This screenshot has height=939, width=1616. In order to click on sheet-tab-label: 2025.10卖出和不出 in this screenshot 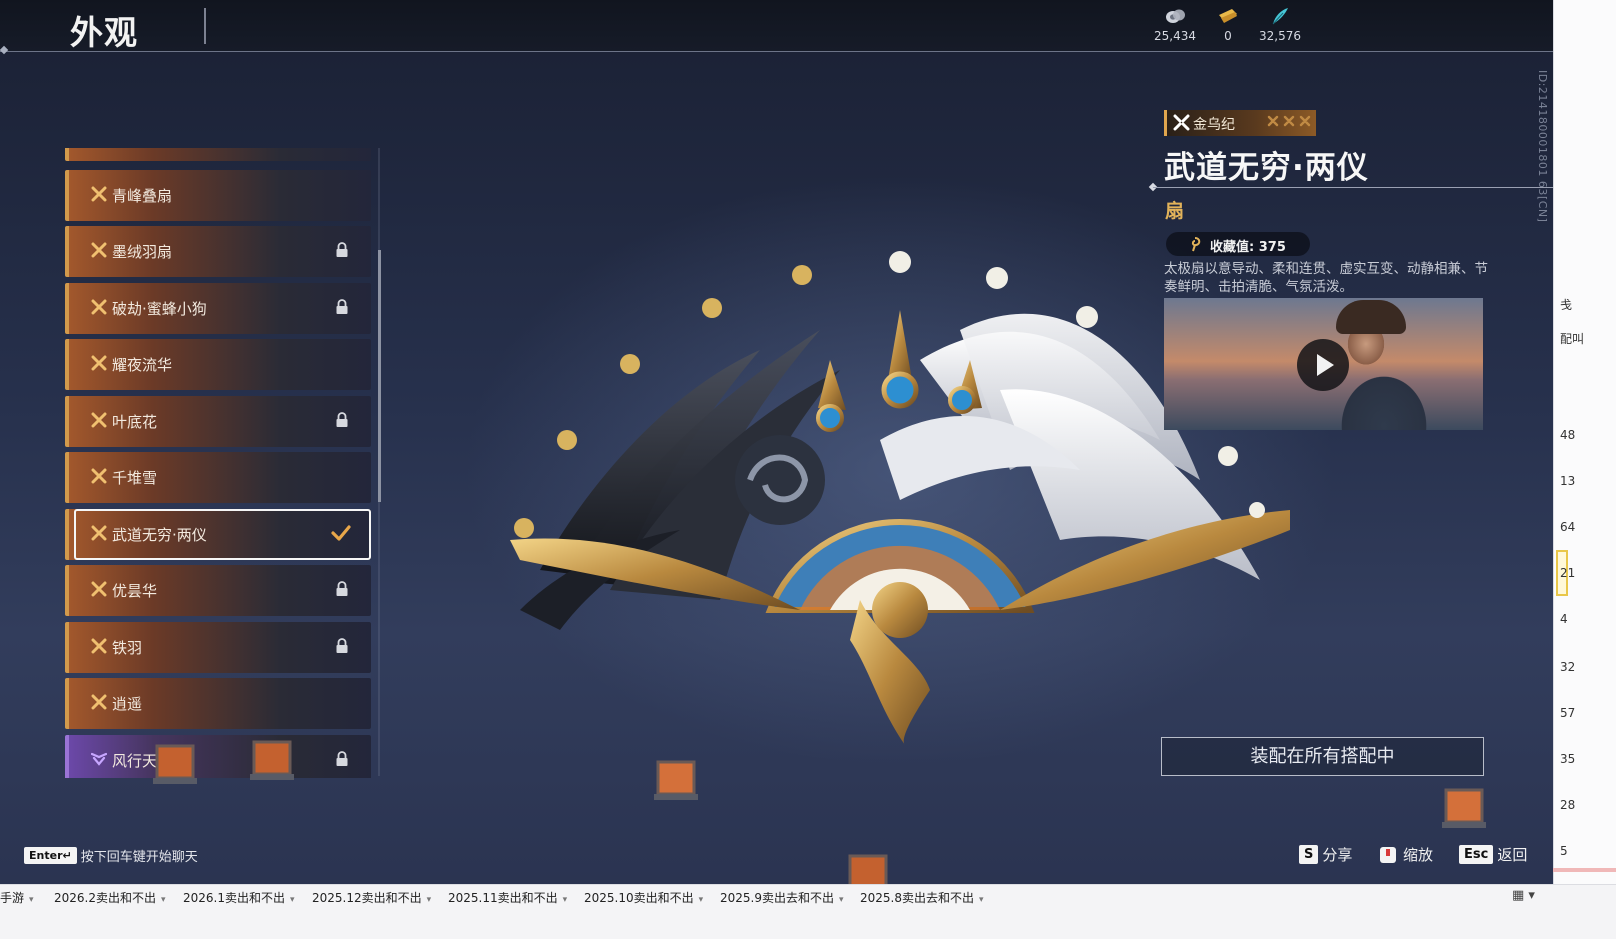, I will do `click(639, 898)`.